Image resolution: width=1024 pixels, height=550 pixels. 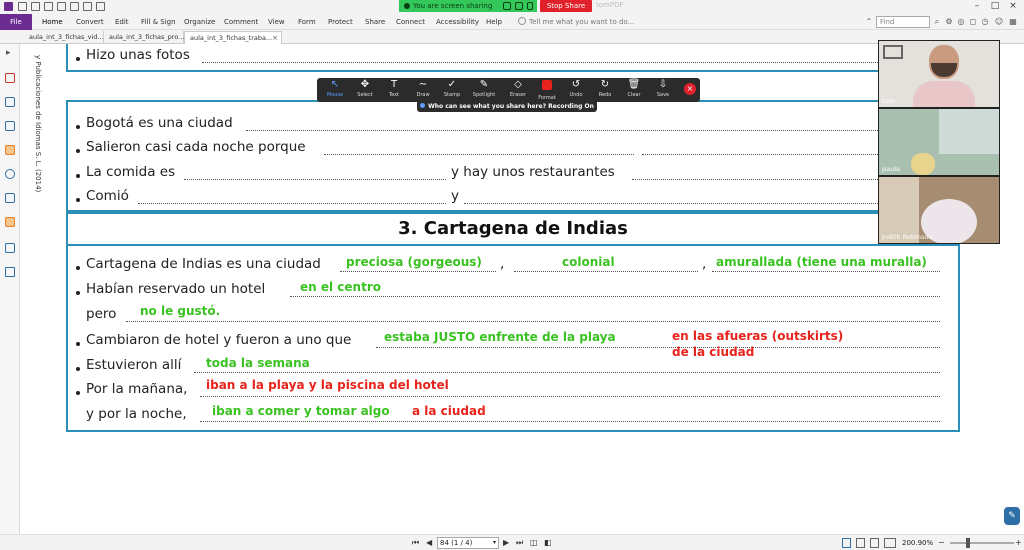 I want to click on prev-page-icon: ◀, so click(x=429, y=543).